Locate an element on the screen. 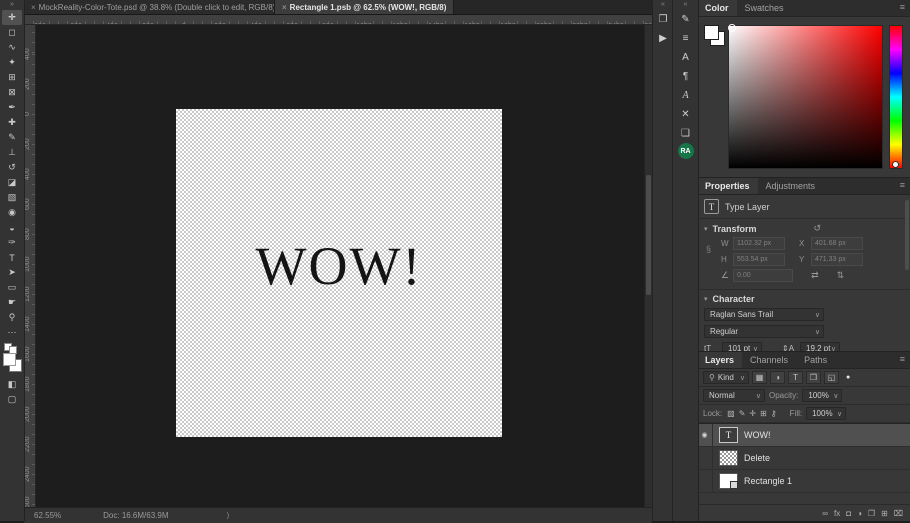 The height and width of the screenshot is (523, 910). layer-mask-icon: ◘ is located at coordinates (848, 513).